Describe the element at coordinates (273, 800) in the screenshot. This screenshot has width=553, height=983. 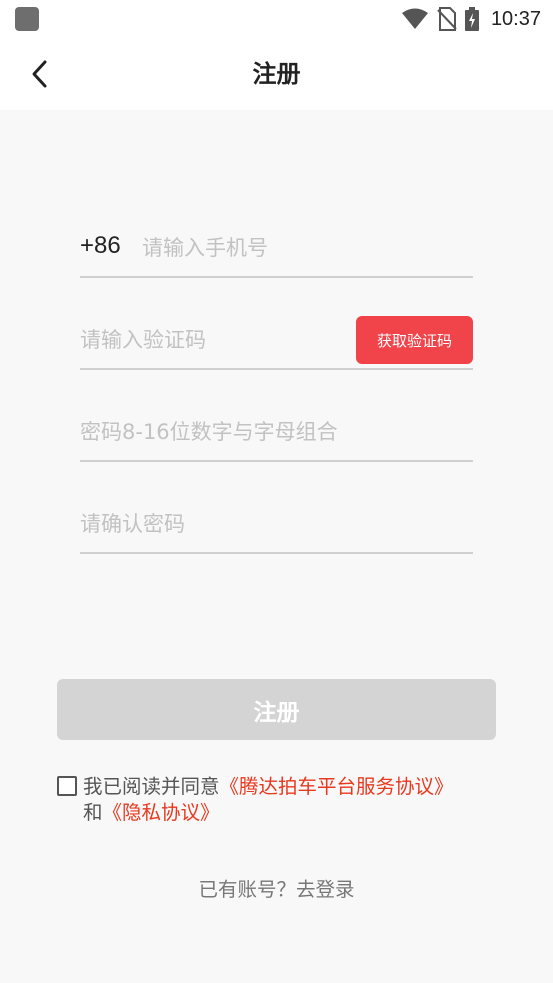
I see `agreement-text: 我已阅读并同意《腾达拍车平台服务协议》和《隐私协议》` at that location.